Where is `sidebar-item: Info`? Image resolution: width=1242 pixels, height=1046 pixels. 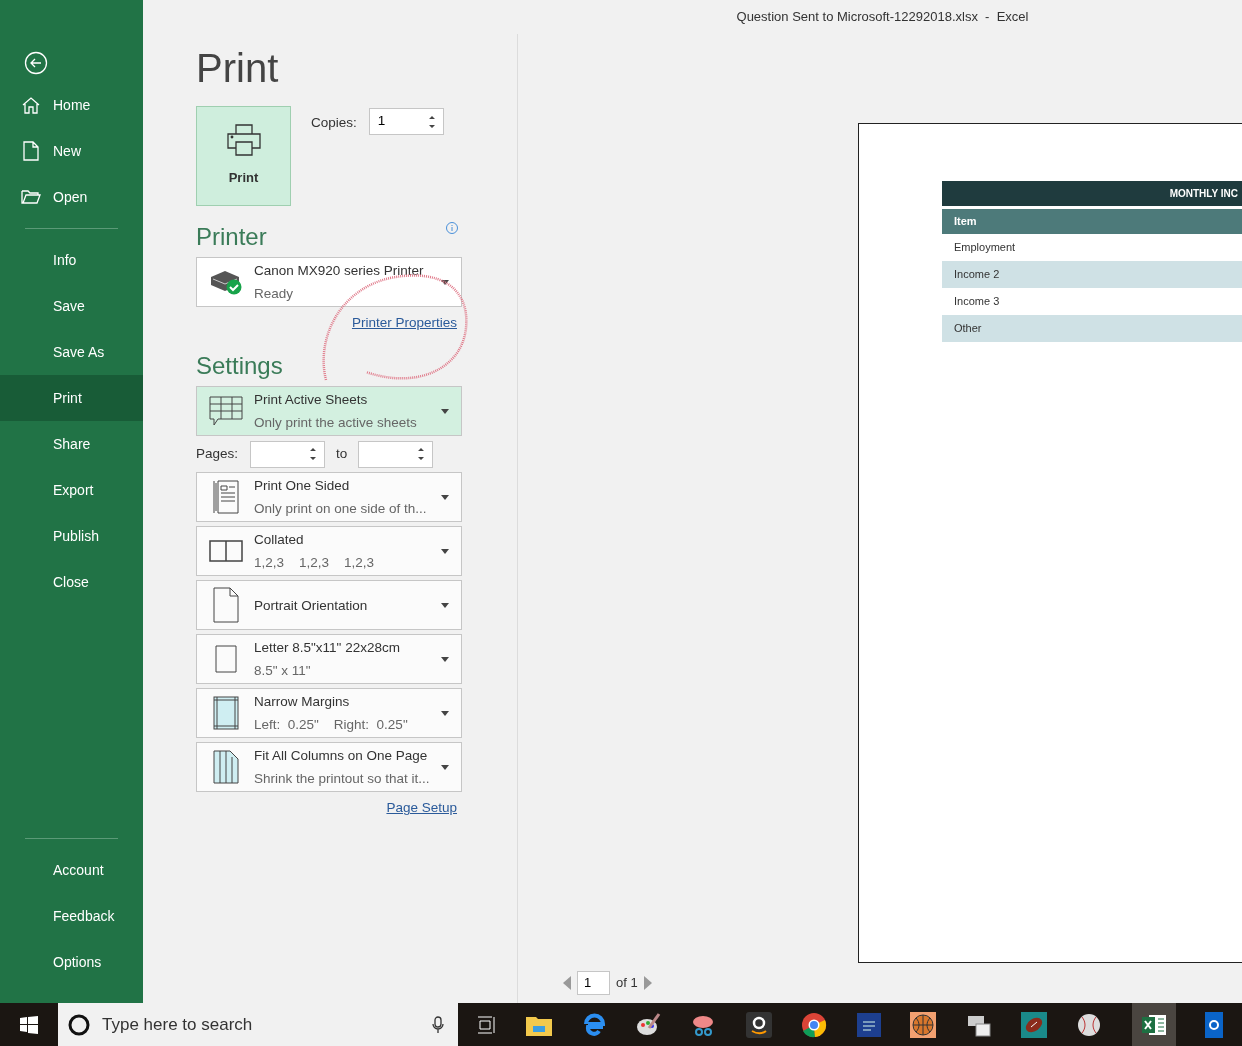 sidebar-item: Info is located at coordinates (71, 260).